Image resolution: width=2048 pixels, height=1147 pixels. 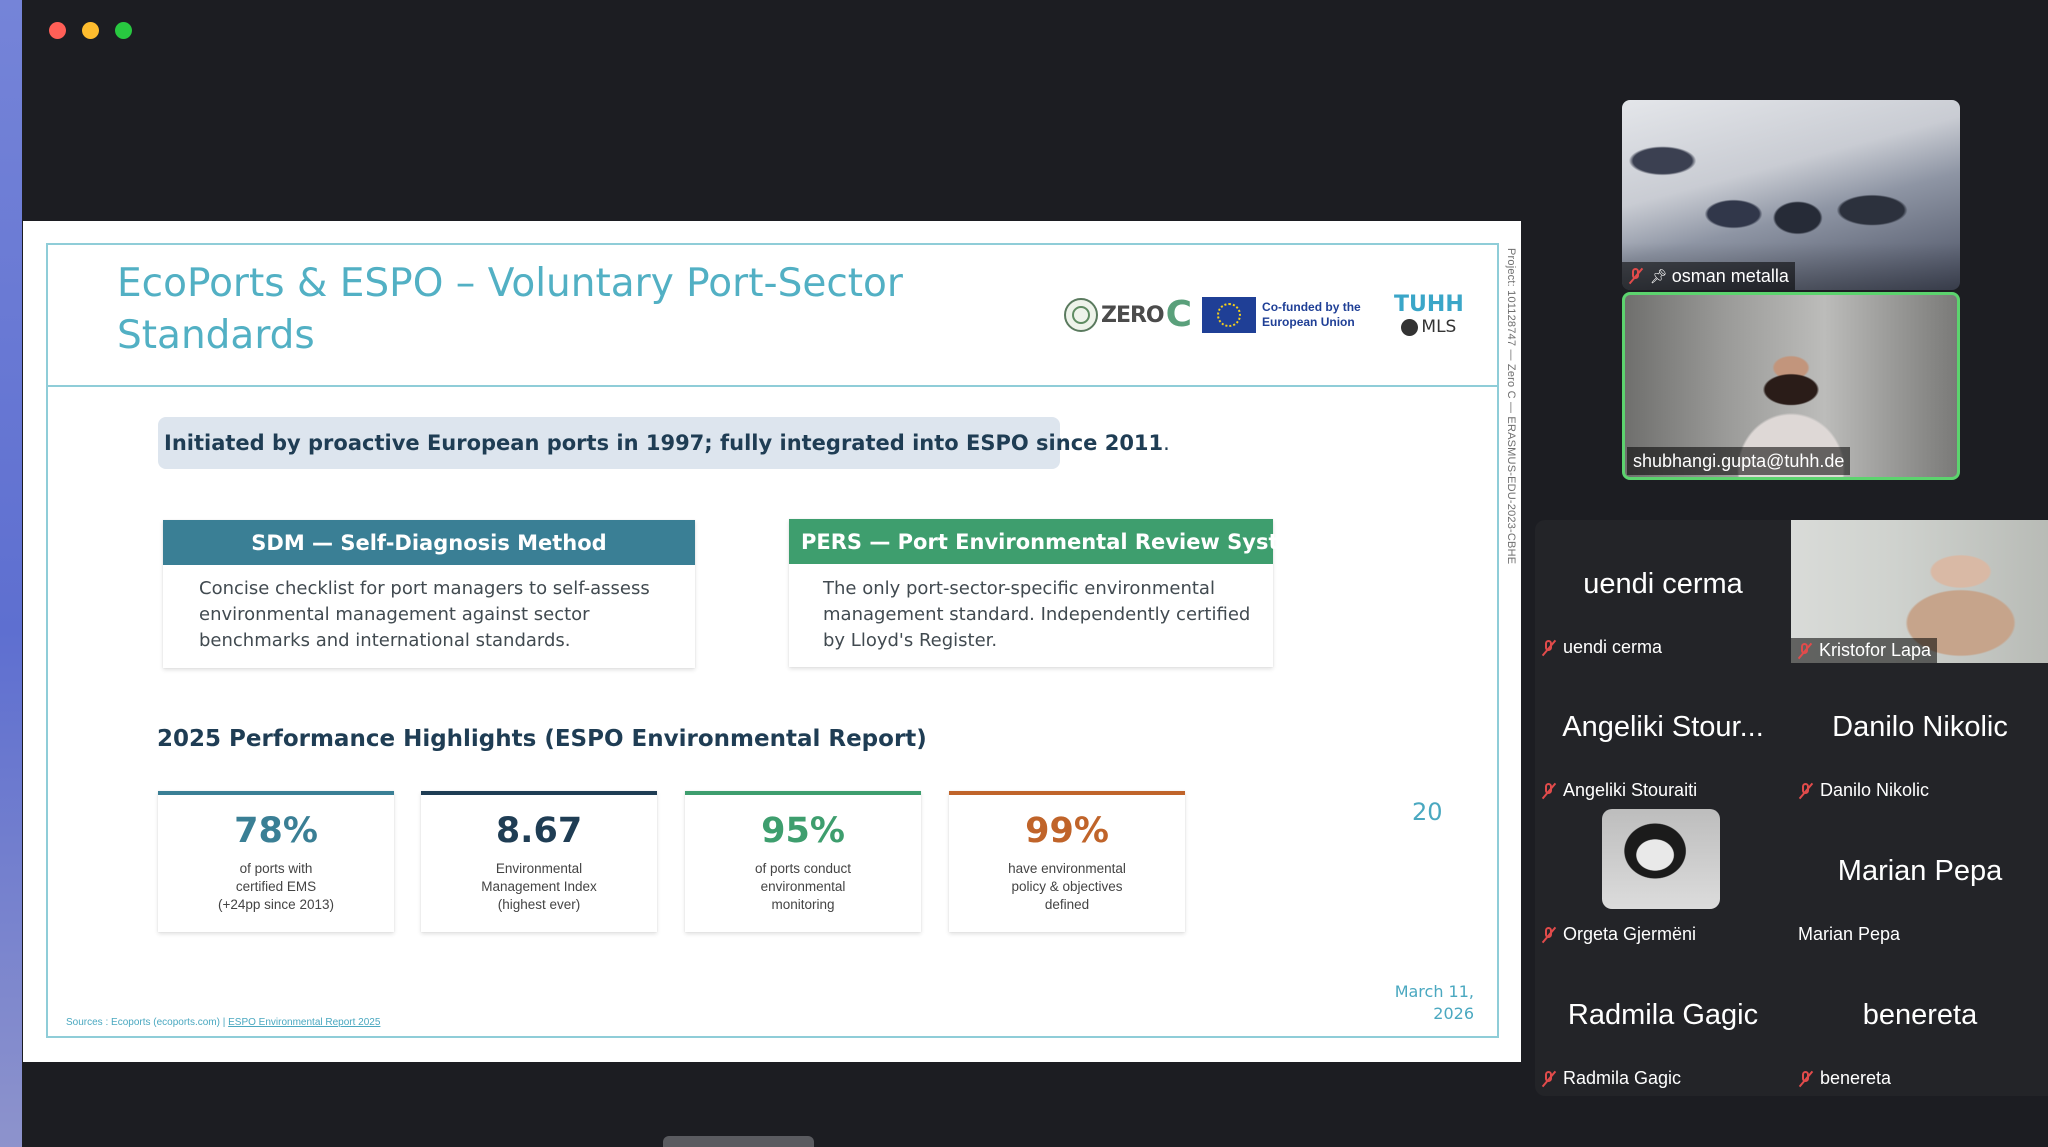 What do you see at coordinates (1179, 314) in the screenshot?
I see `zero-c-logo-letter: C` at bounding box center [1179, 314].